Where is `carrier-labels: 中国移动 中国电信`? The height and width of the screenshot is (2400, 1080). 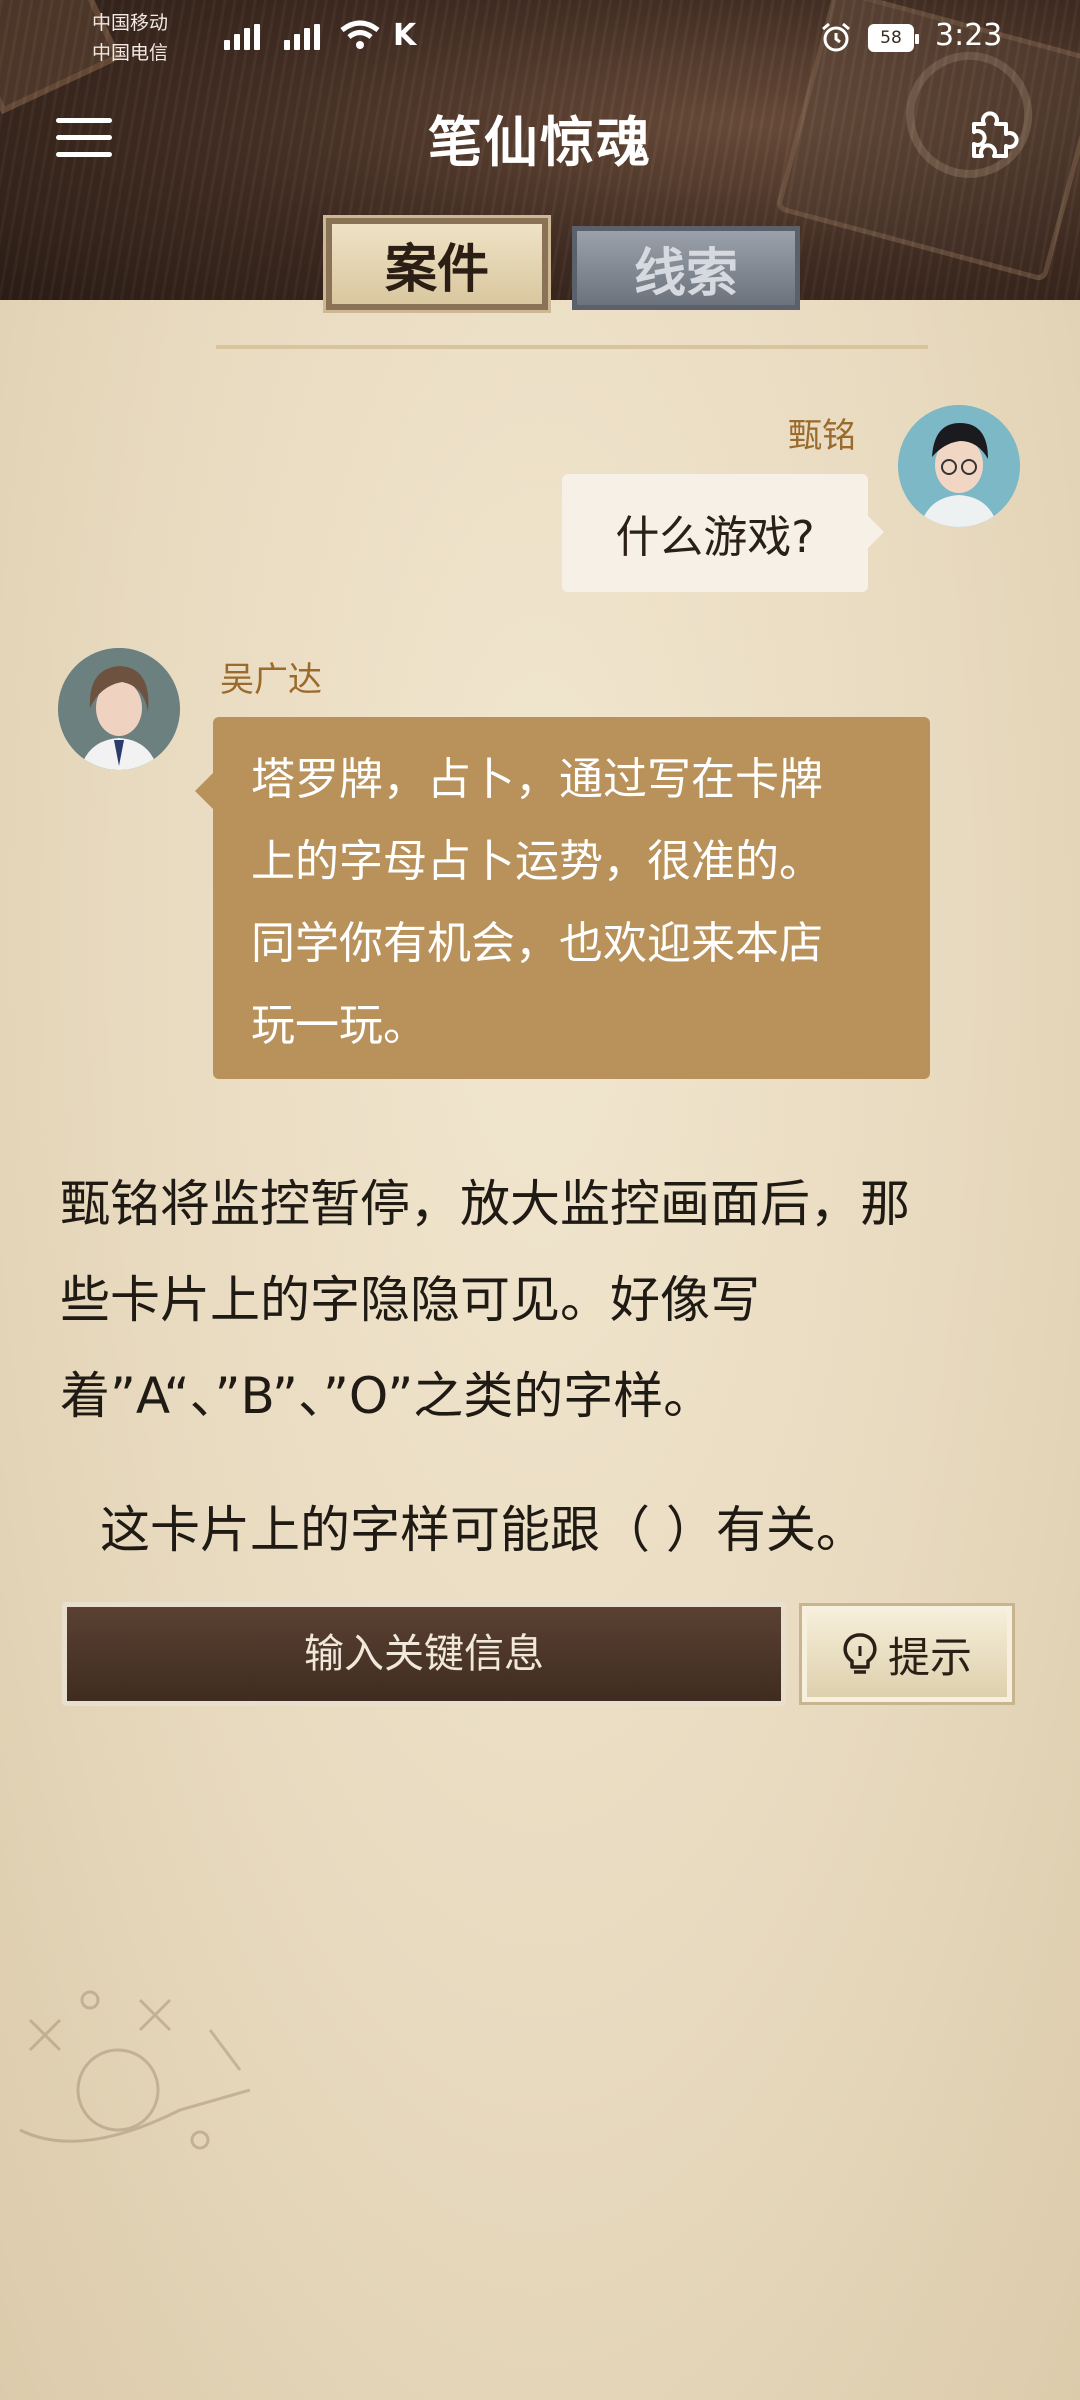 carrier-labels: 中国移动 中国电信 is located at coordinates (130, 38).